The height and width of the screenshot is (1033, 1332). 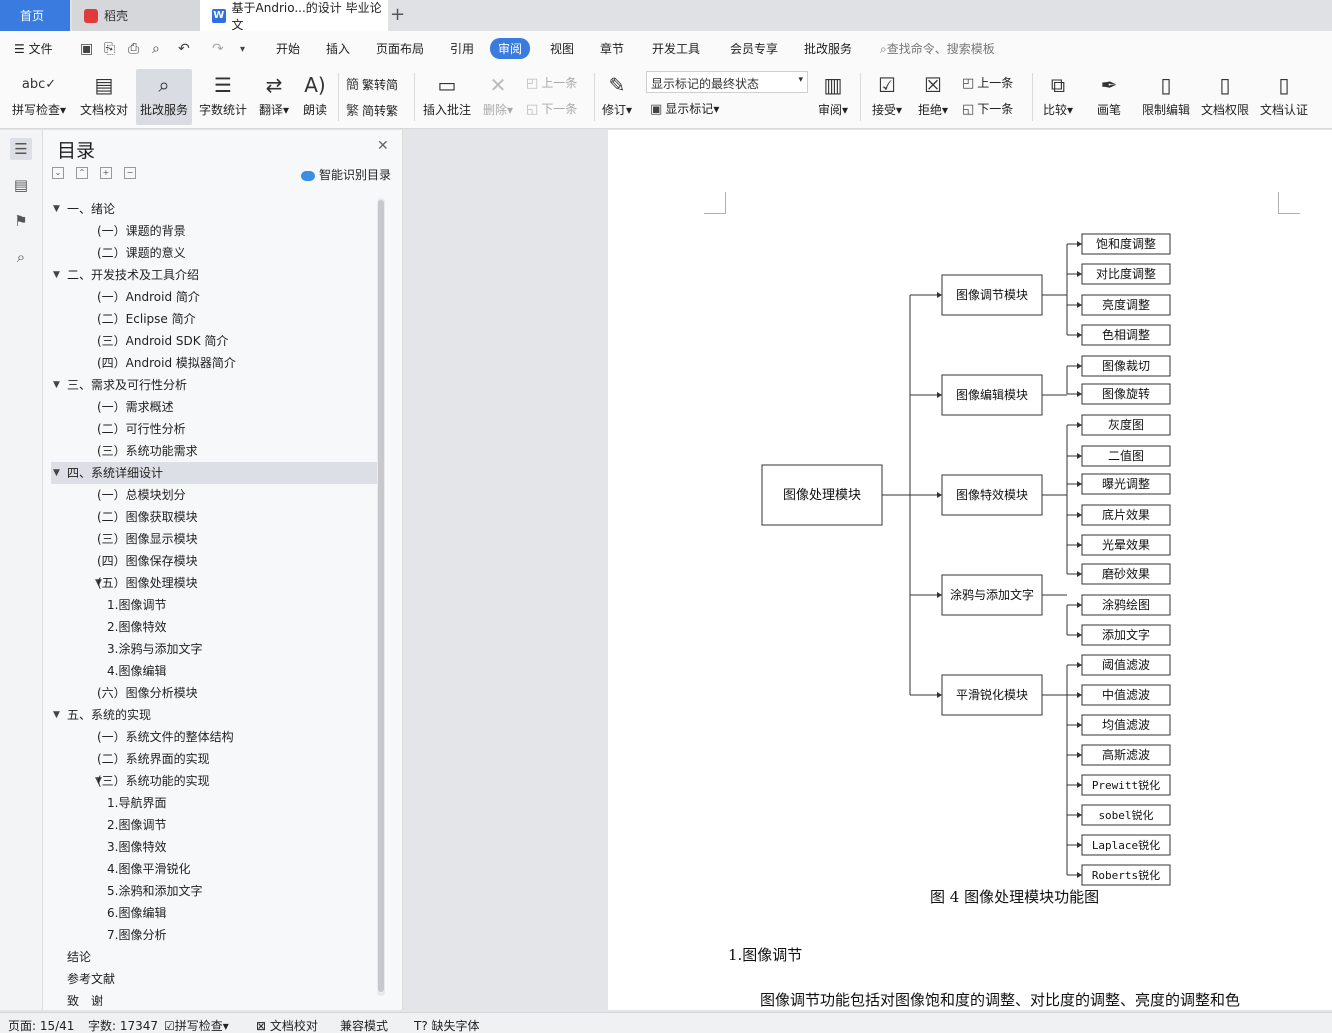 What do you see at coordinates (214, 869) in the screenshot?
I see `toc-item: 4.图像平滑锐化` at bounding box center [214, 869].